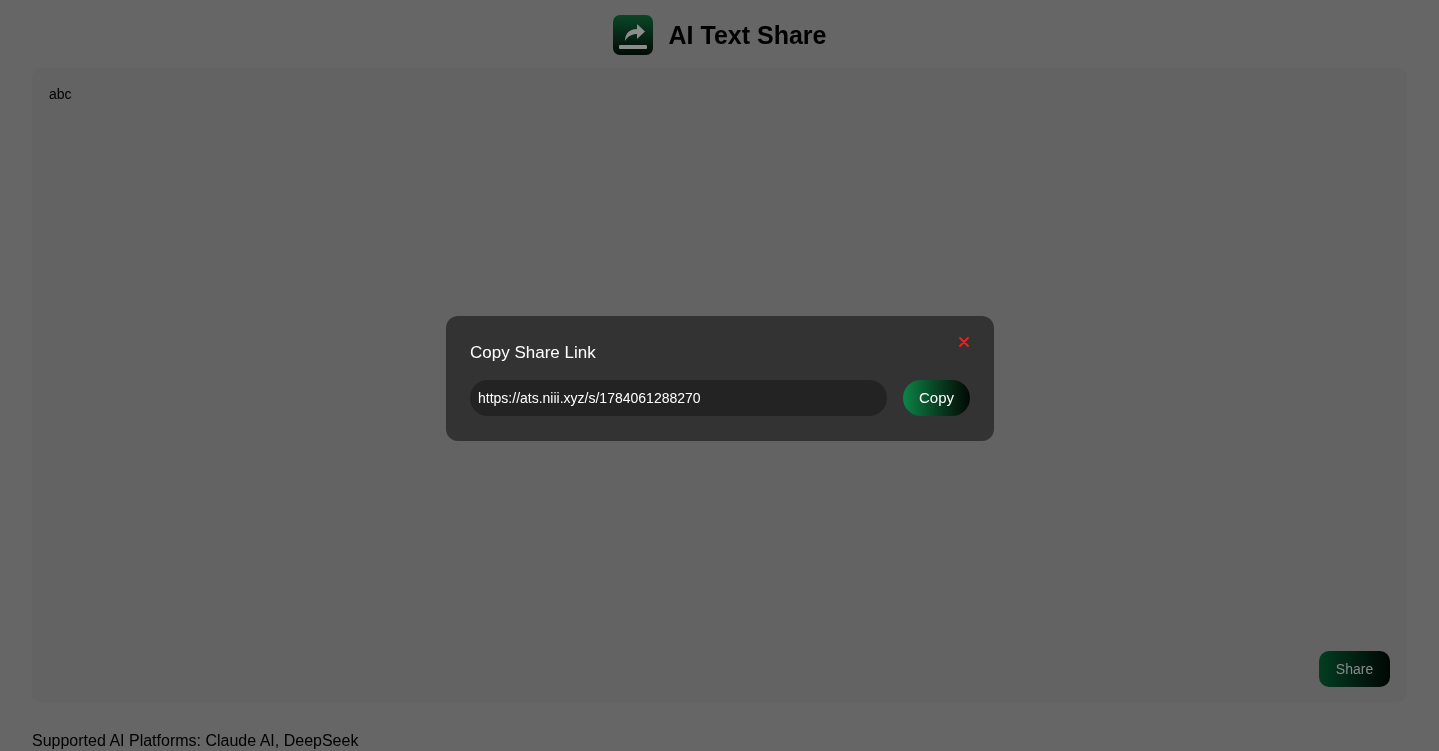 Image resolution: width=1439 pixels, height=751 pixels. What do you see at coordinates (678, 398) in the screenshot?
I see `share-link-field: https://ats.niii.xyz/s/1784061288270` at bounding box center [678, 398].